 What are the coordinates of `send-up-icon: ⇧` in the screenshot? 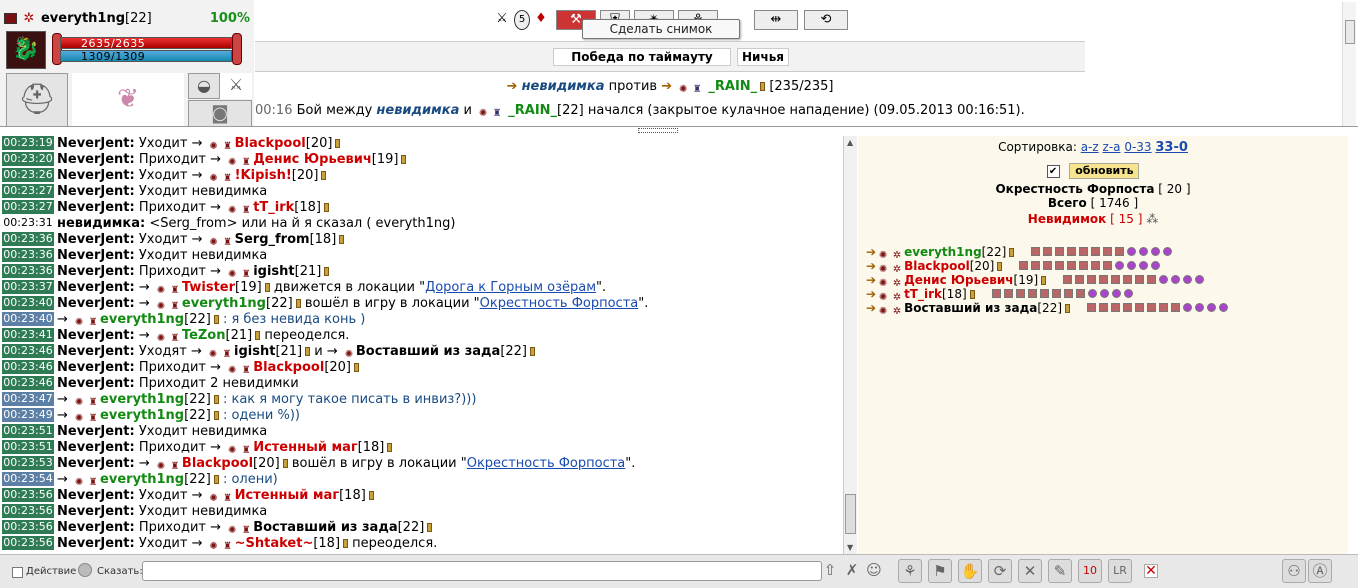 It's located at (830, 571).